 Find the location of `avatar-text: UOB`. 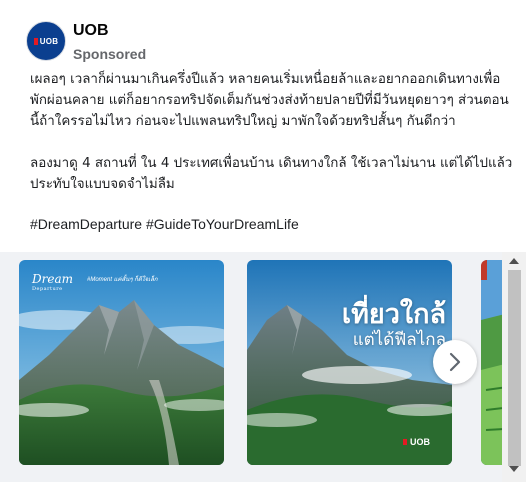

avatar-text: UOB is located at coordinates (49, 41).